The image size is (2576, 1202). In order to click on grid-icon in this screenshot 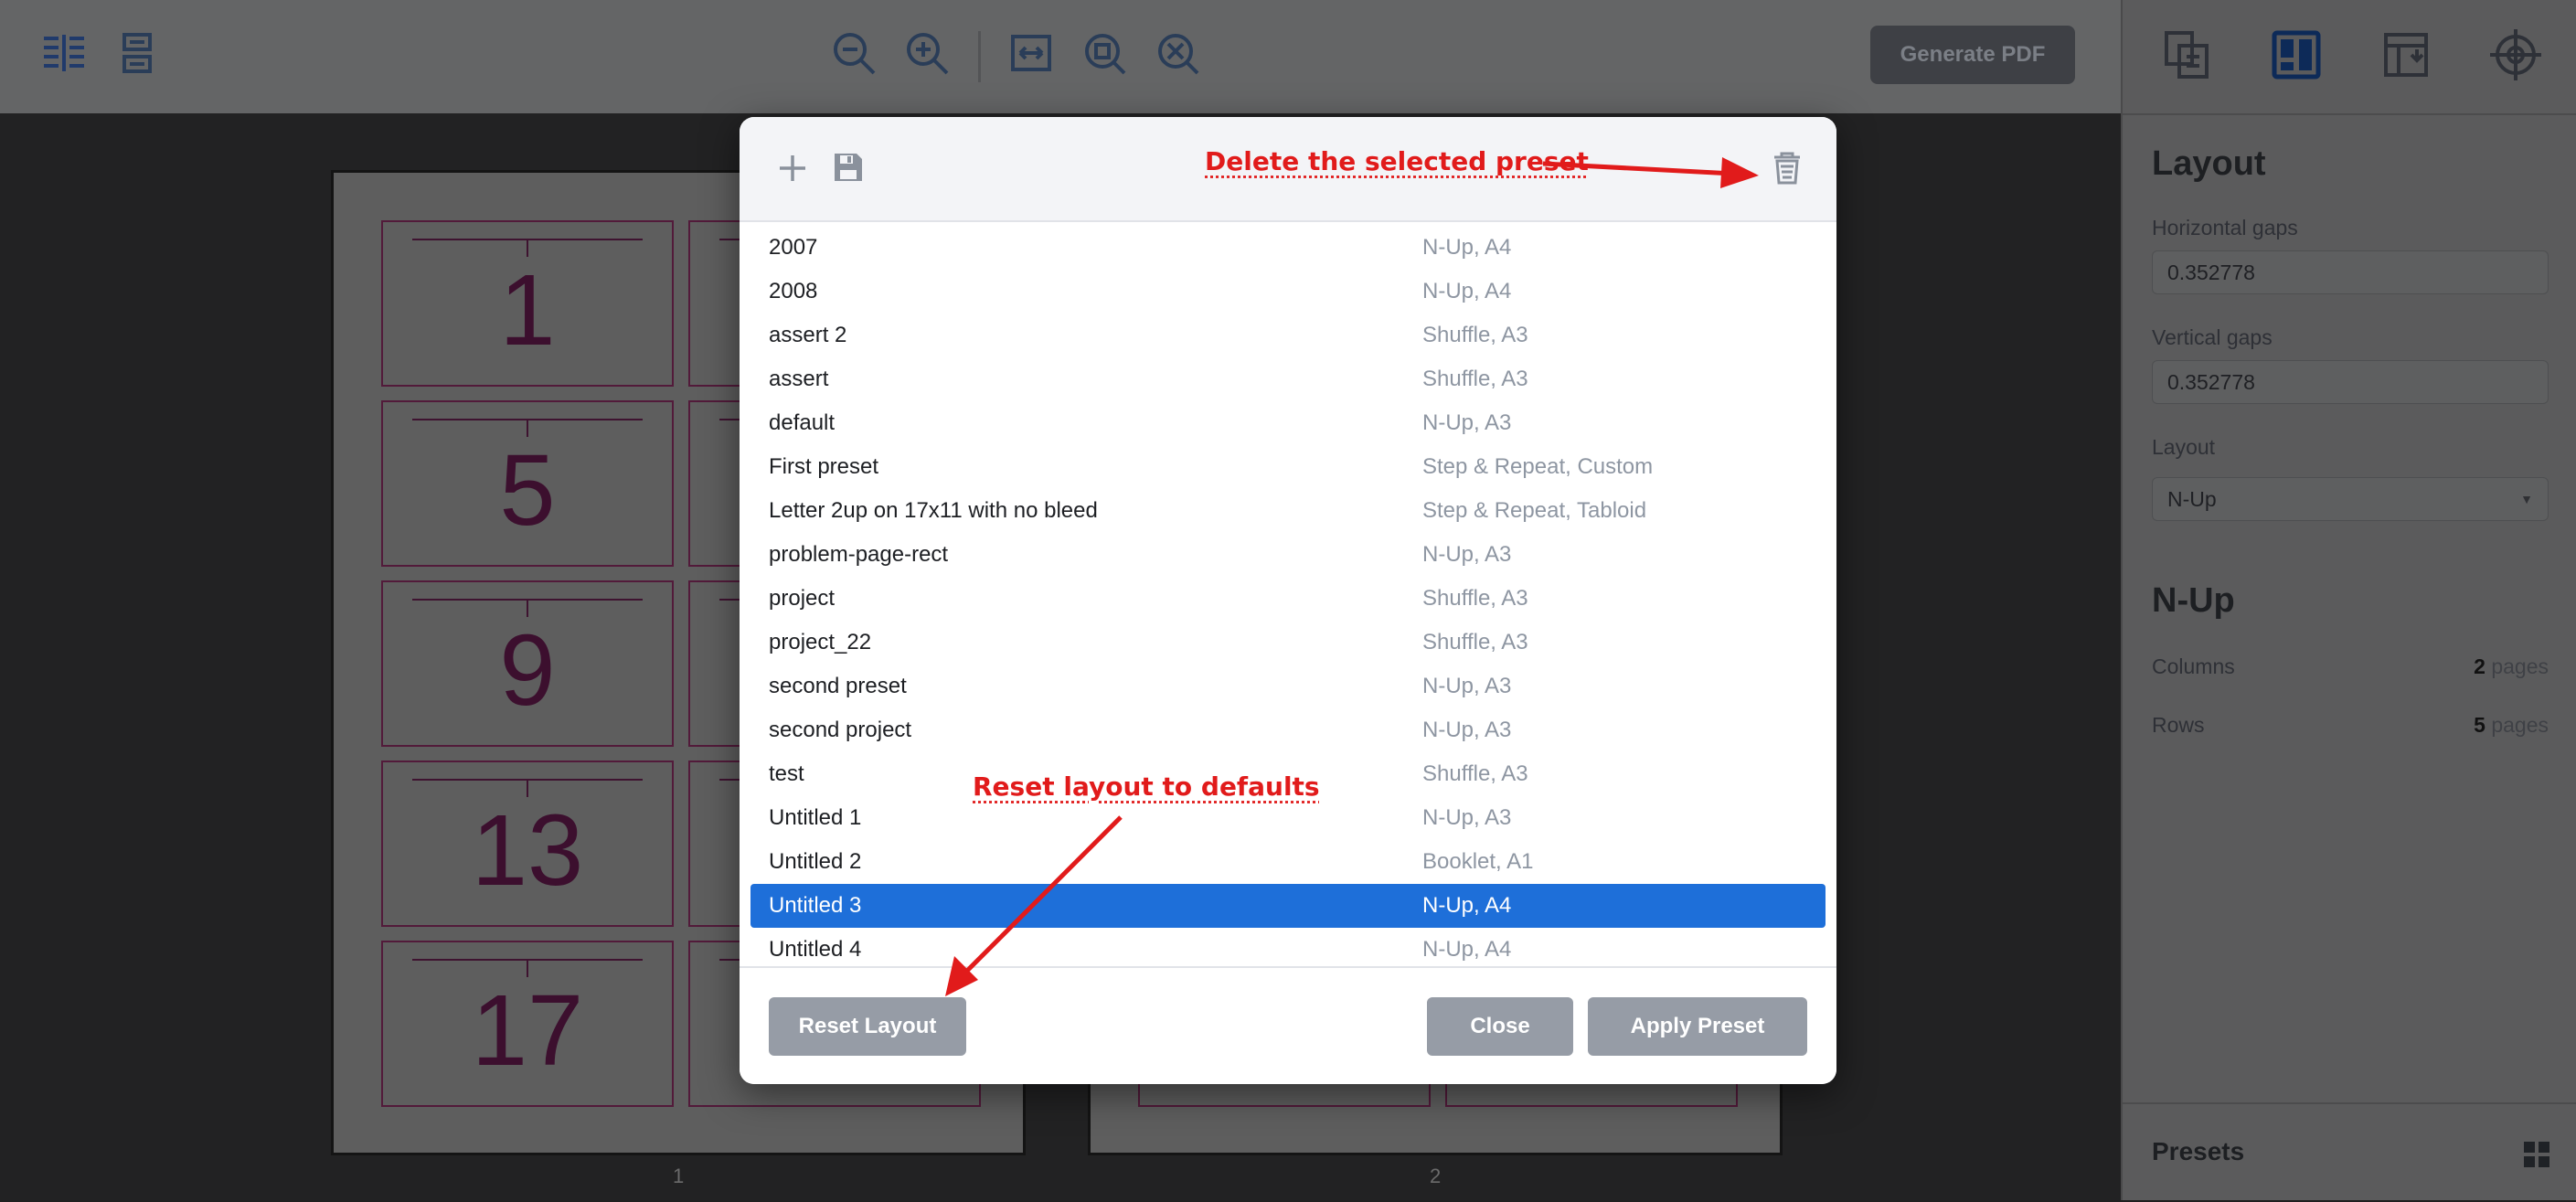, I will do `click(2536, 1154)`.